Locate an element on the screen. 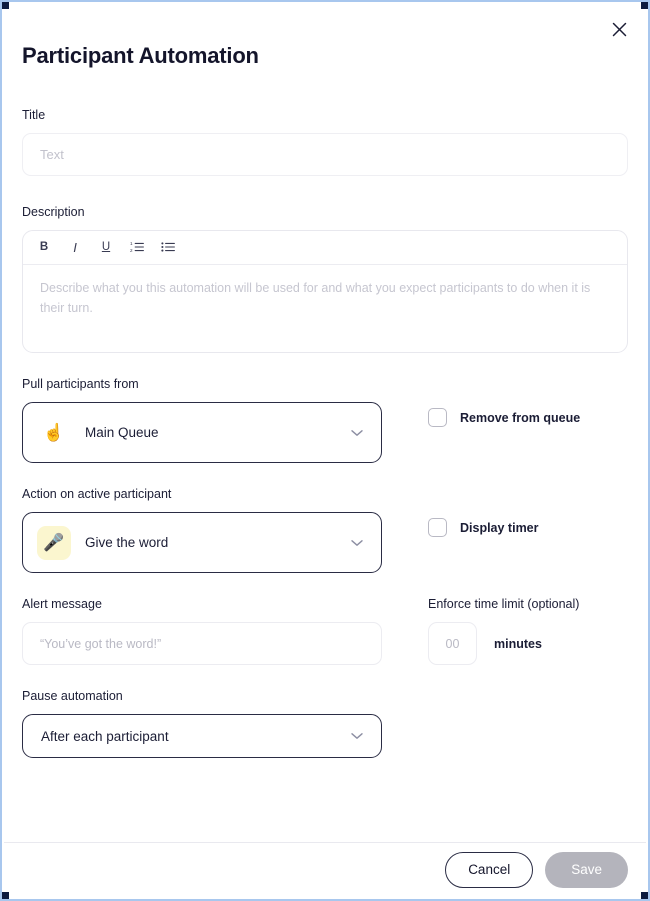 This screenshot has width=650, height=901. pull-participants-label: Pull participants from is located at coordinates (80, 384).